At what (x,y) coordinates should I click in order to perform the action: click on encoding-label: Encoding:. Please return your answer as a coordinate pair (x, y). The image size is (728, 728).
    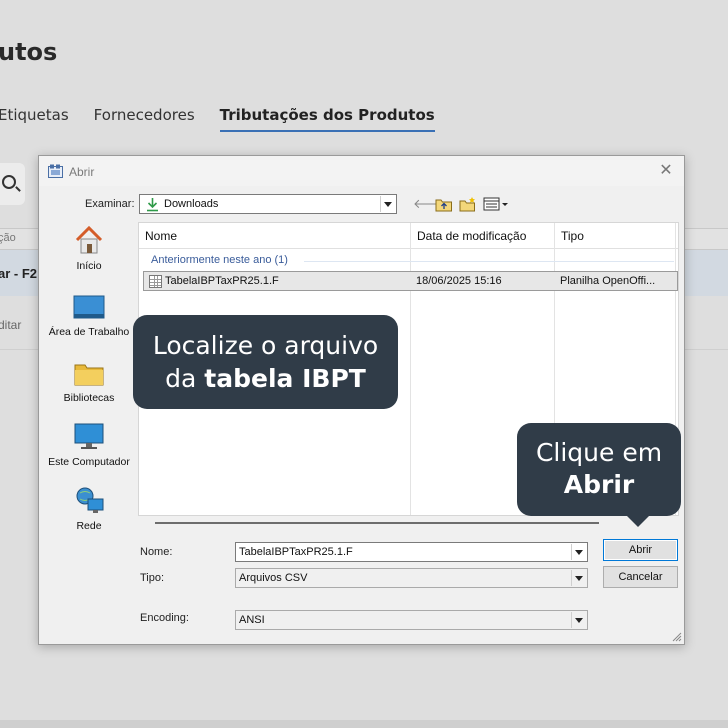
    Looking at the image, I should click on (164, 618).